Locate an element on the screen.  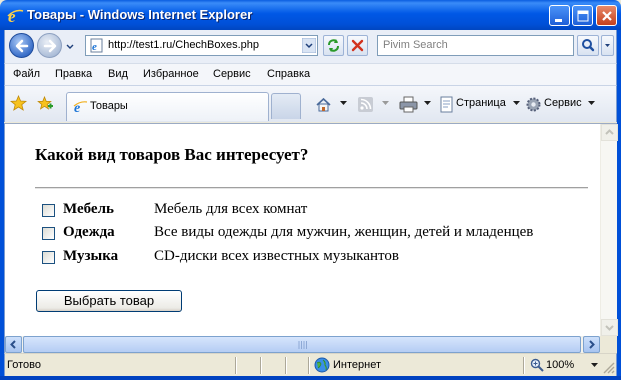
feeds-icon is located at coordinates (365, 104).